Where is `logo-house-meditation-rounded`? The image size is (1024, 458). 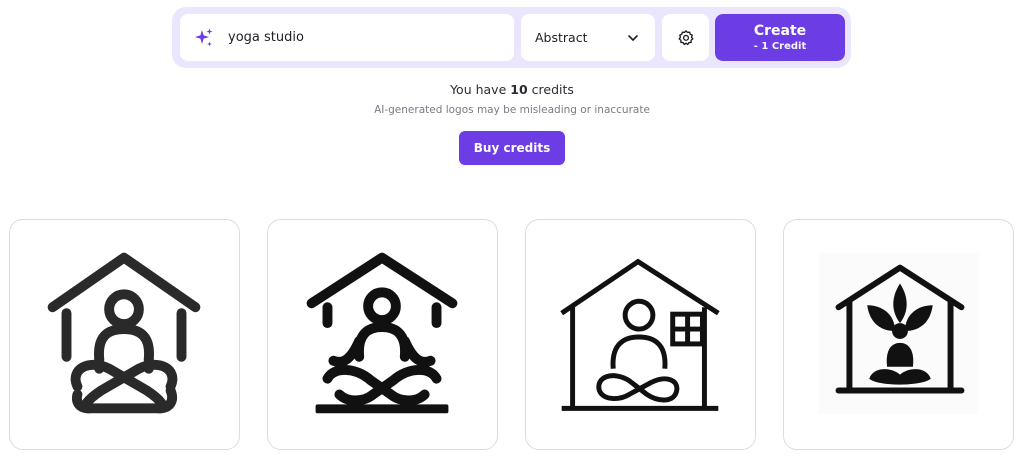 logo-house-meditation-rounded is located at coordinates (124, 333).